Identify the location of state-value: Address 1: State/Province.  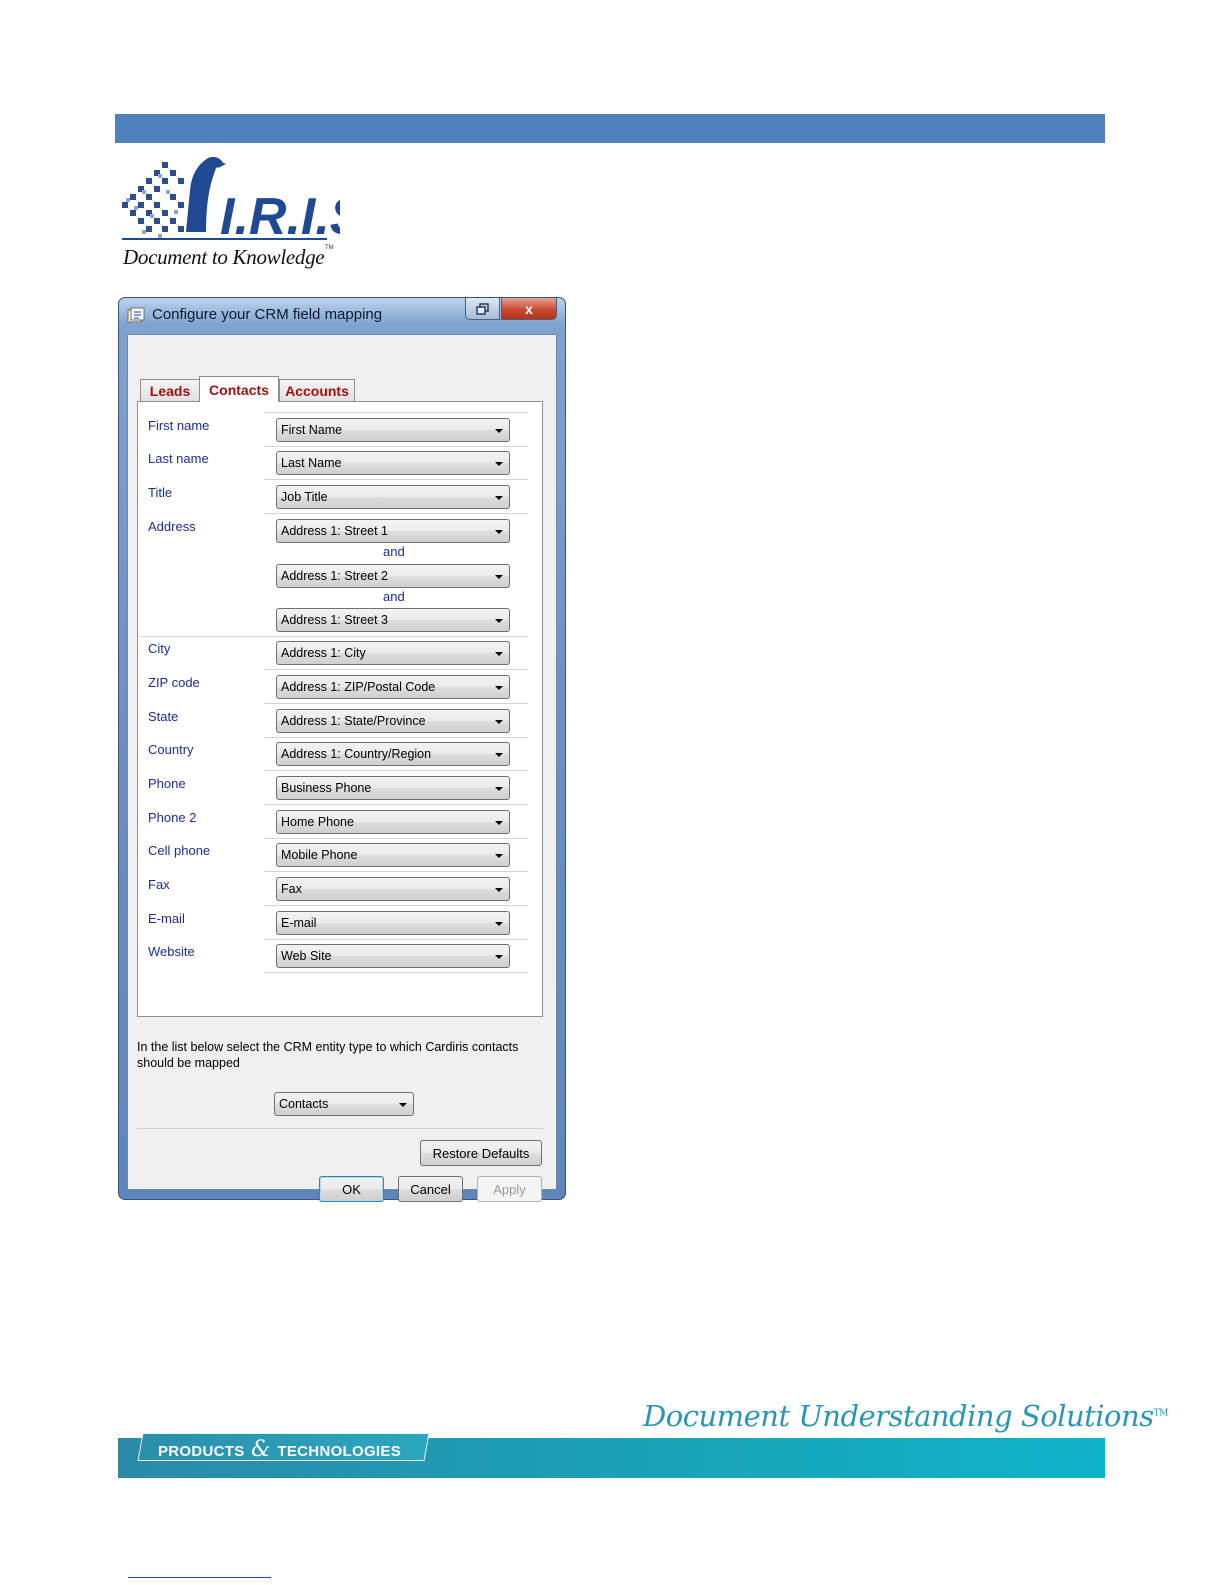
(353, 721).